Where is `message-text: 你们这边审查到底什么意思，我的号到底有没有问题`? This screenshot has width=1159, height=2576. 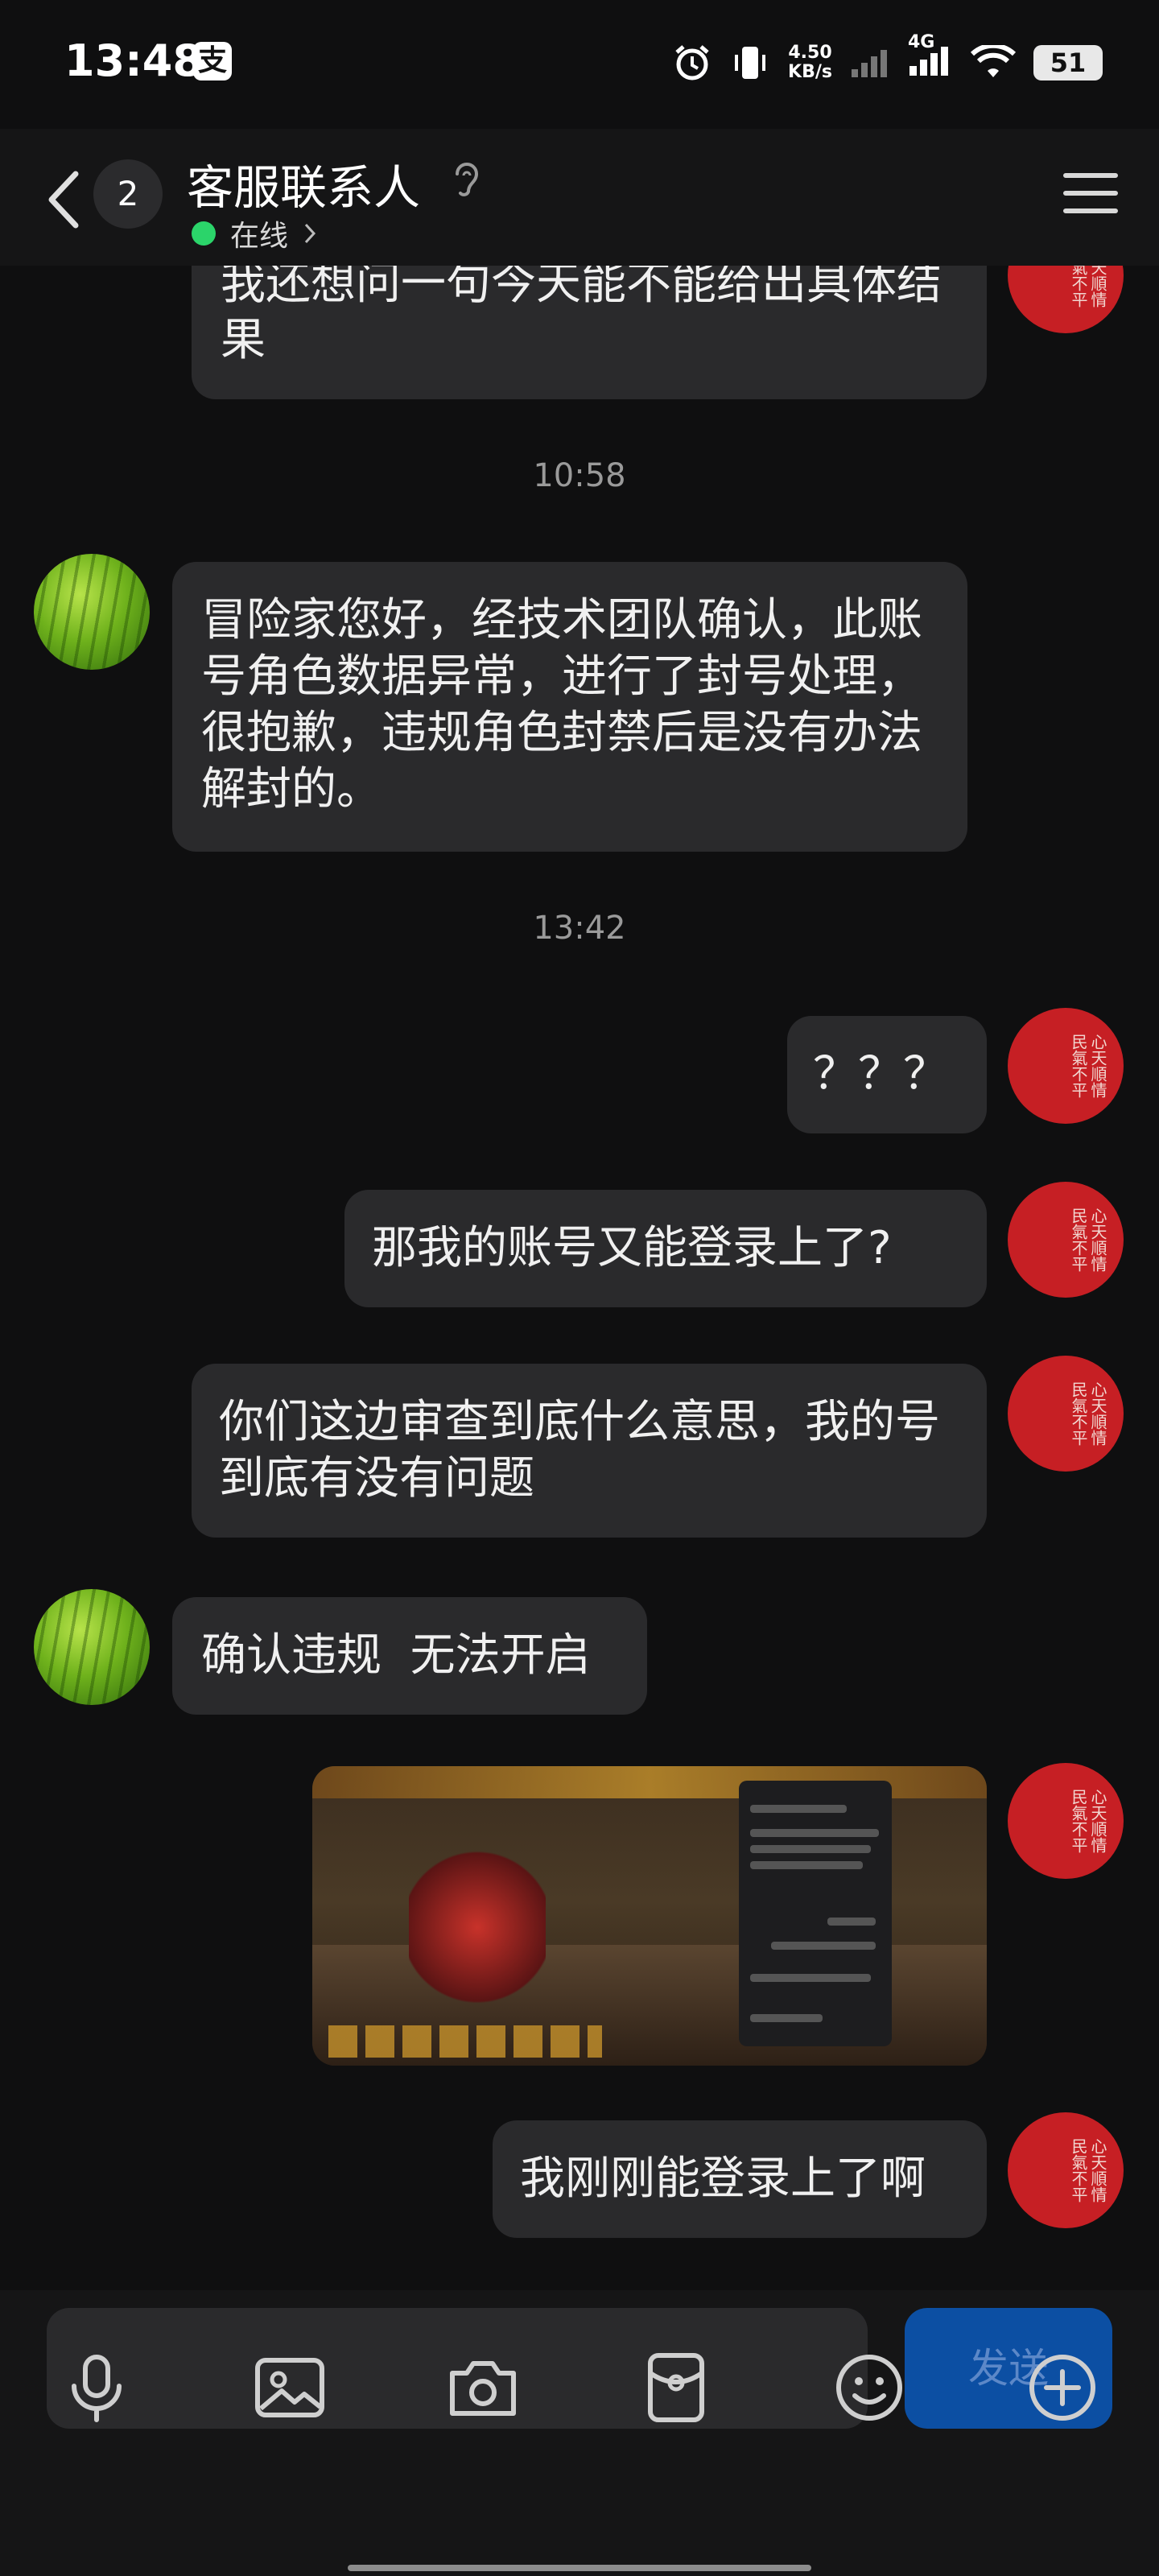
message-text: 你们这边审查到底什么意思，我的号到底有没有问题 is located at coordinates (579, 1450).